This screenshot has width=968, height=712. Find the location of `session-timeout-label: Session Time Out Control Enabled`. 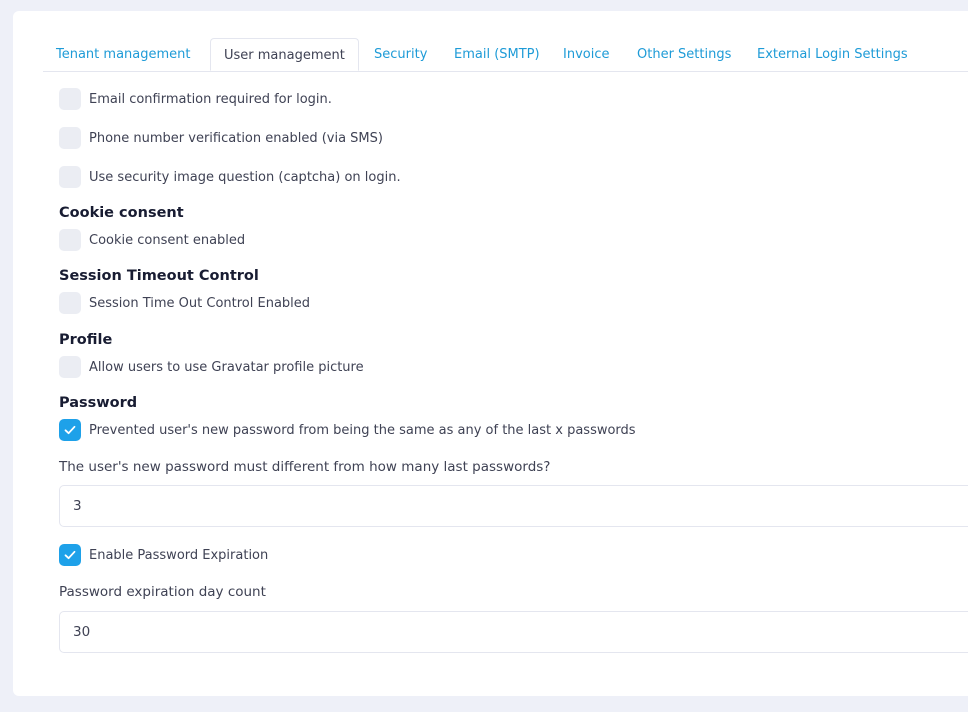

session-timeout-label: Session Time Out Control Enabled is located at coordinates (200, 303).